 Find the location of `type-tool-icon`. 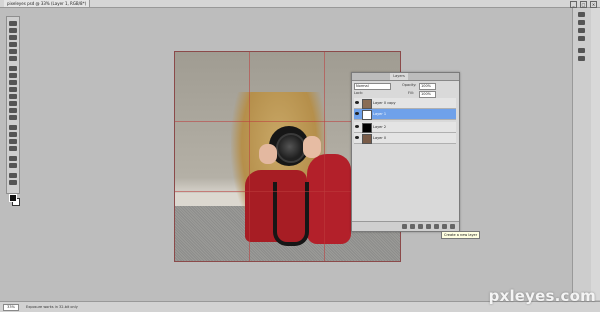

type-tool-icon is located at coordinates (13, 134).